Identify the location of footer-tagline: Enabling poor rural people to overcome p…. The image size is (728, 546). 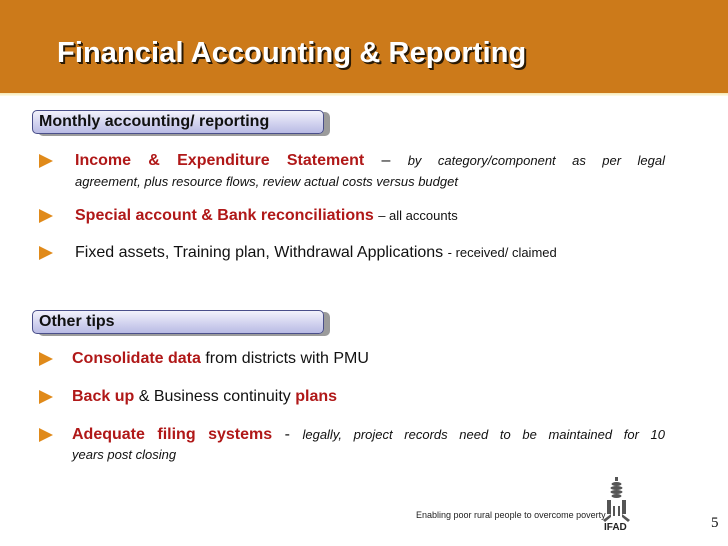
(511, 515).